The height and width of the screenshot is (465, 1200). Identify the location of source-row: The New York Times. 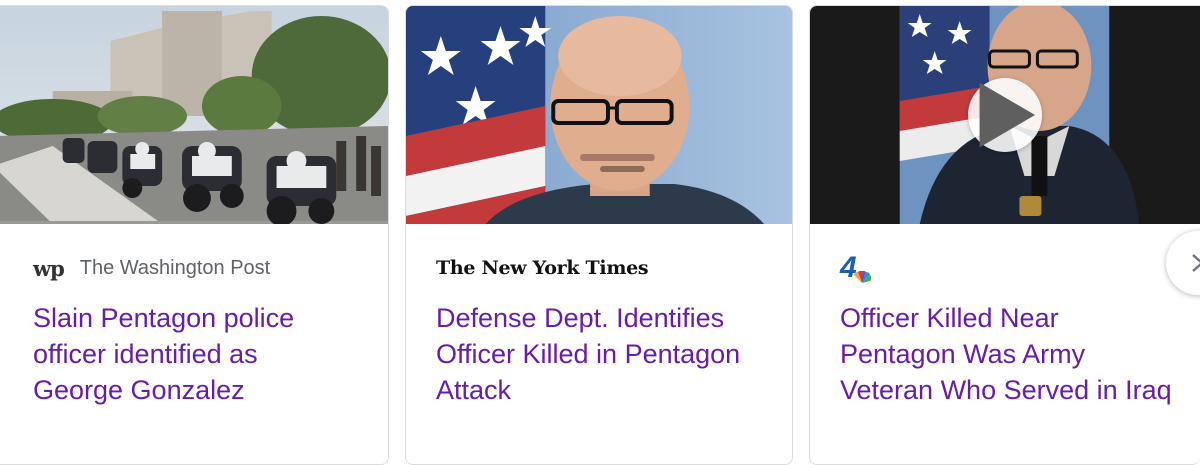
(542, 268).